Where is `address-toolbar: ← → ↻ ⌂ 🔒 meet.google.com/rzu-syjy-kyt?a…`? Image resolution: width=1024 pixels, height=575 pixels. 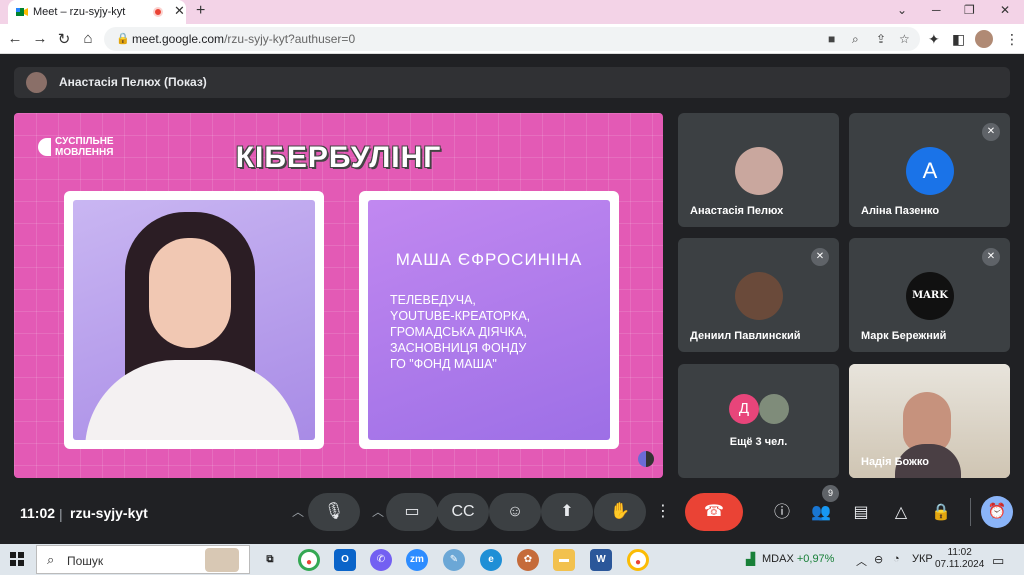 address-toolbar: ← → ↻ ⌂ 🔒 meet.google.com/rzu-syjy-kyt?a… is located at coordinates (512, 39).